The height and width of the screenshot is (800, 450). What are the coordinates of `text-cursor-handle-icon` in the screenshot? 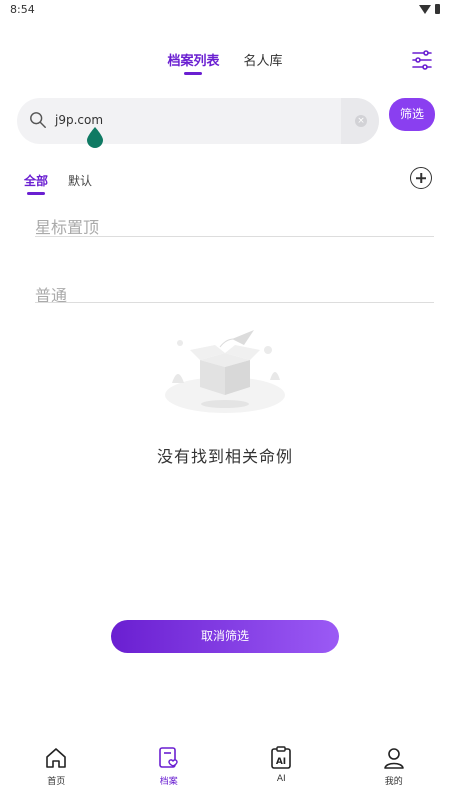 It's located at (95, 137).